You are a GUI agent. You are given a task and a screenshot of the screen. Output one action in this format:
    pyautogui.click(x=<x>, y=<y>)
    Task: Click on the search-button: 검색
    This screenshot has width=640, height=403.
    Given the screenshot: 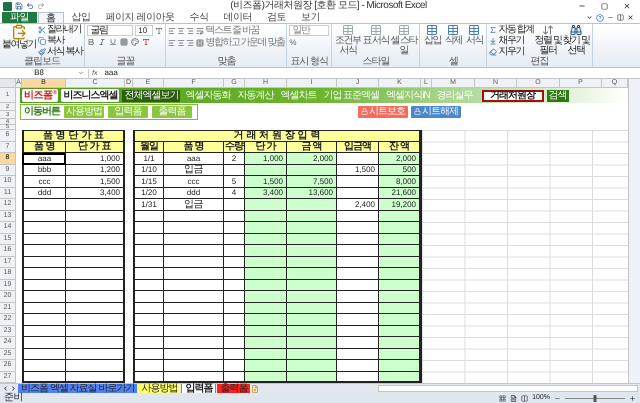 What is the action you would take?
    pyautogui.click(x=557, y=96)
    